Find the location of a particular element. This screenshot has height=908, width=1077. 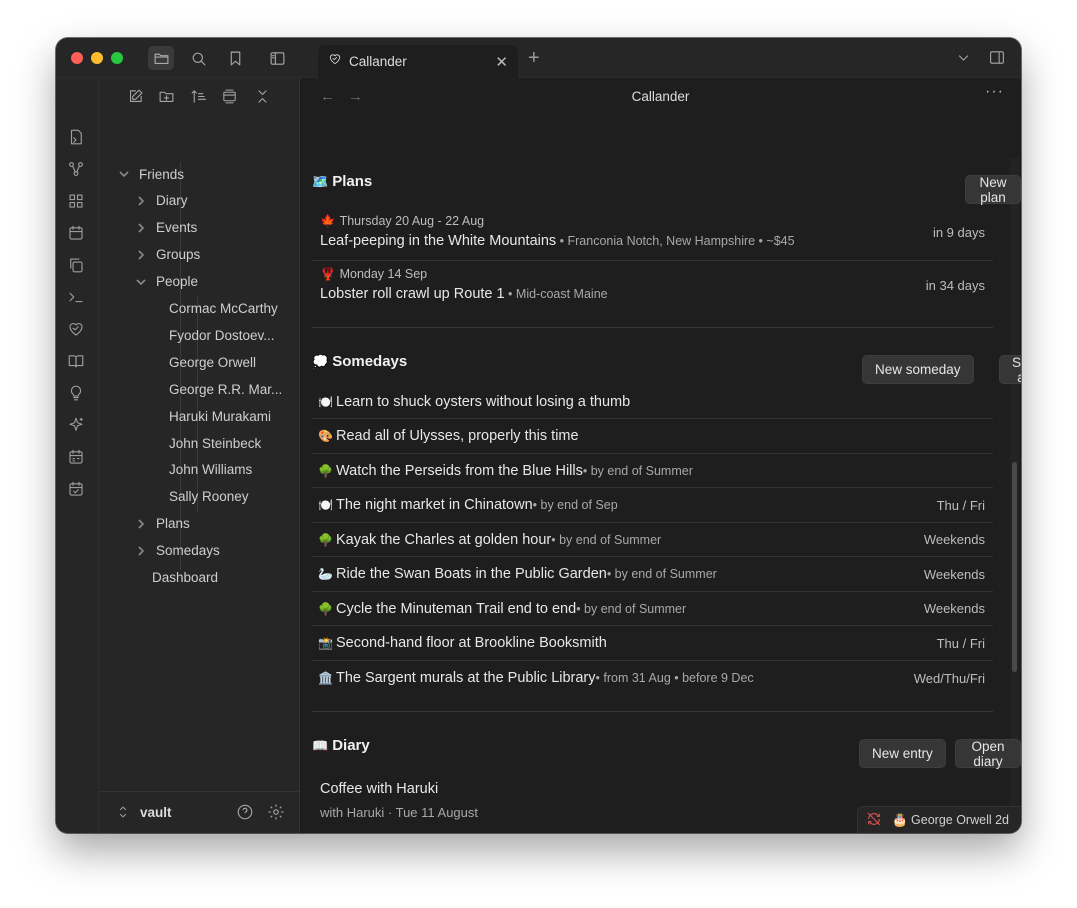

diary-heading: 📖 Diary is located at coordinates (341, 745).